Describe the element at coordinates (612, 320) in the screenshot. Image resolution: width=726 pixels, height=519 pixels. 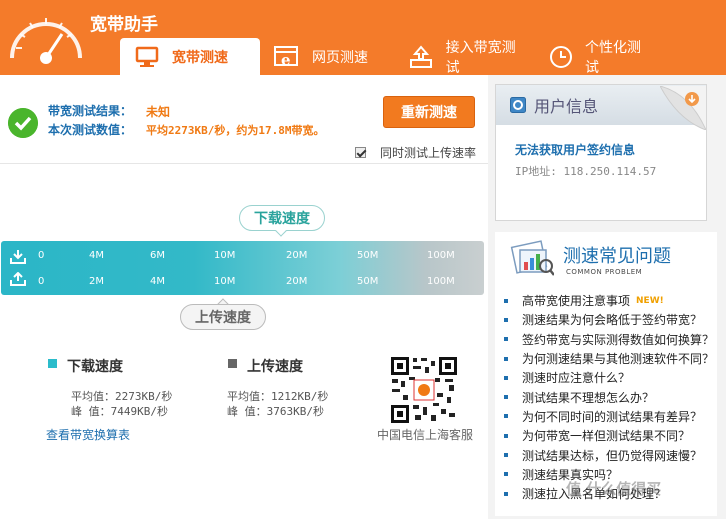
I see `faq-item-label: 测速结果为何会略低于签约带宽？` at that location.